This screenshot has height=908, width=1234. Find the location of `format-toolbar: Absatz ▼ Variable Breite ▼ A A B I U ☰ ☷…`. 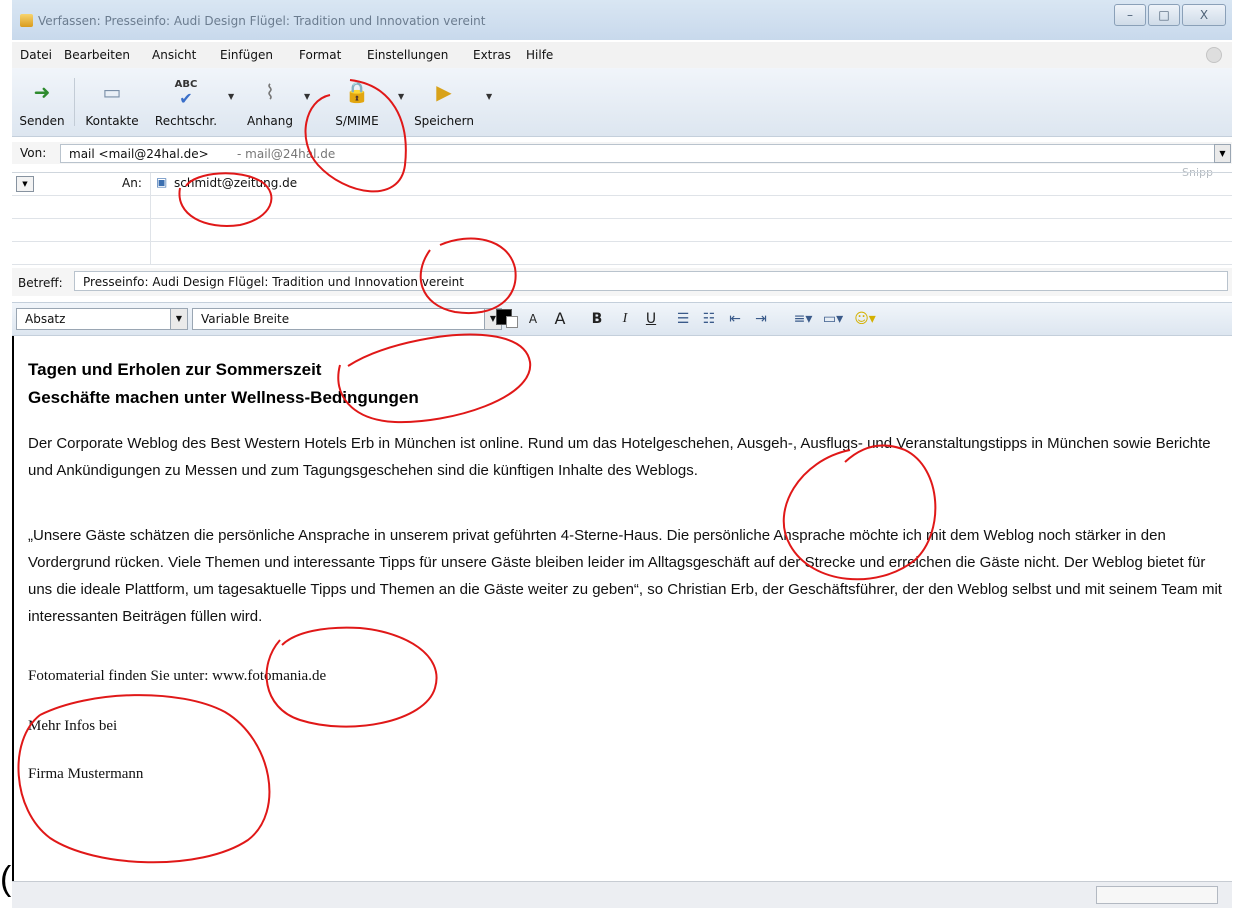

format-toolbar: Absatz ▼ Variable Breite ▼ A A B I U ☰ ☷… is located at coordinates (622, 319).